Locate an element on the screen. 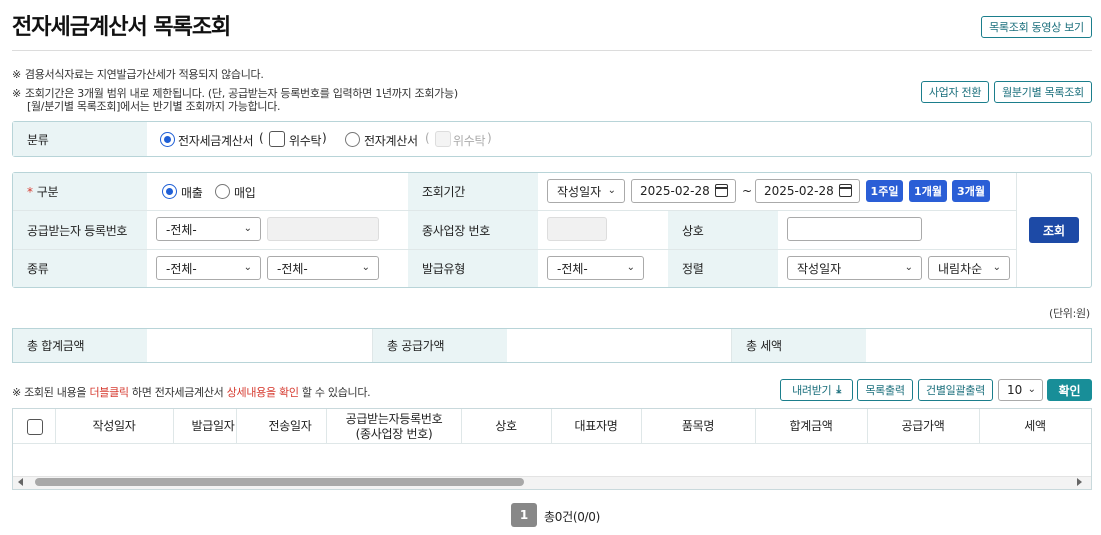  period-list-button: 월분기별 목록조회 is located at coordinates (1043, 92).